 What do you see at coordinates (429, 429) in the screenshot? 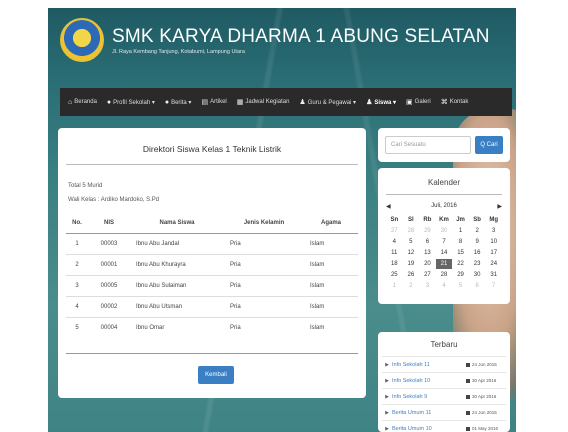
I see `latest-item-link: Berita Umum 10` at bounding box center [429, 429].